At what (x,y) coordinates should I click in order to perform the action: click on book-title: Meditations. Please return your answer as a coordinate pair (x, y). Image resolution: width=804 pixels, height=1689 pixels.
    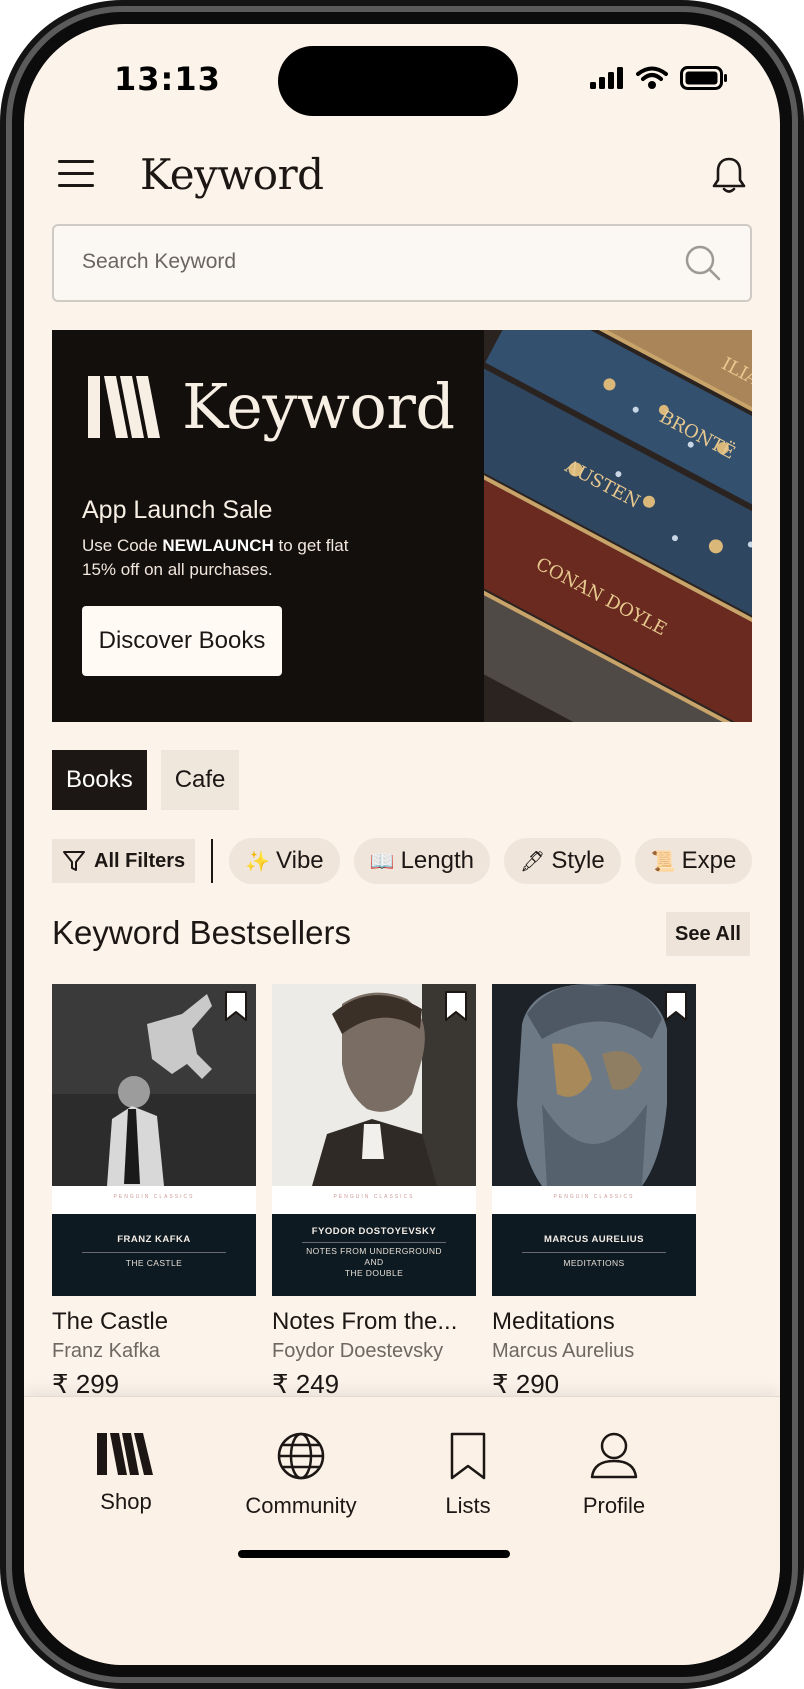
    Looking at the image, I should click on (594, 1322).